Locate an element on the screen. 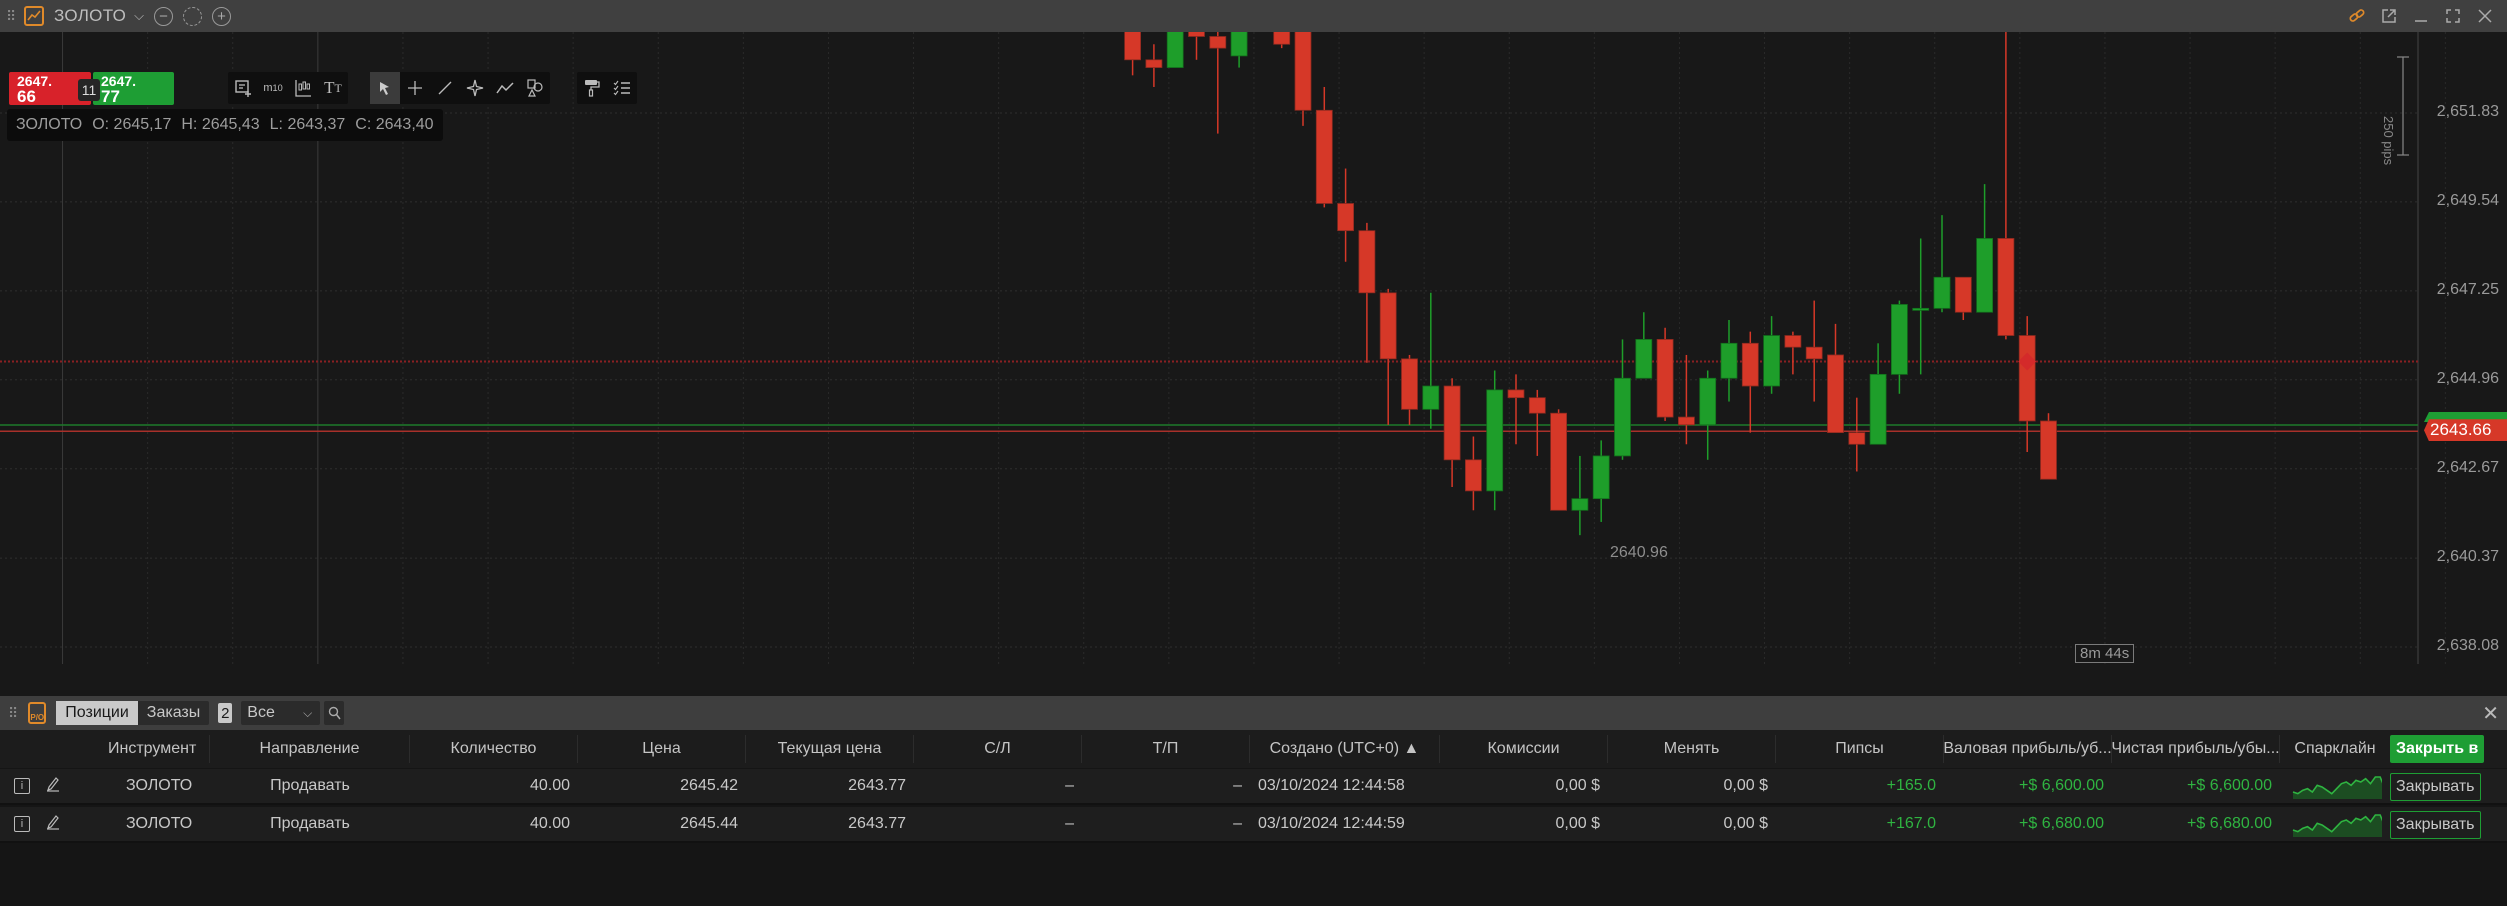  close-all-button: Закрыть в is located at coordinates (2437, 749).